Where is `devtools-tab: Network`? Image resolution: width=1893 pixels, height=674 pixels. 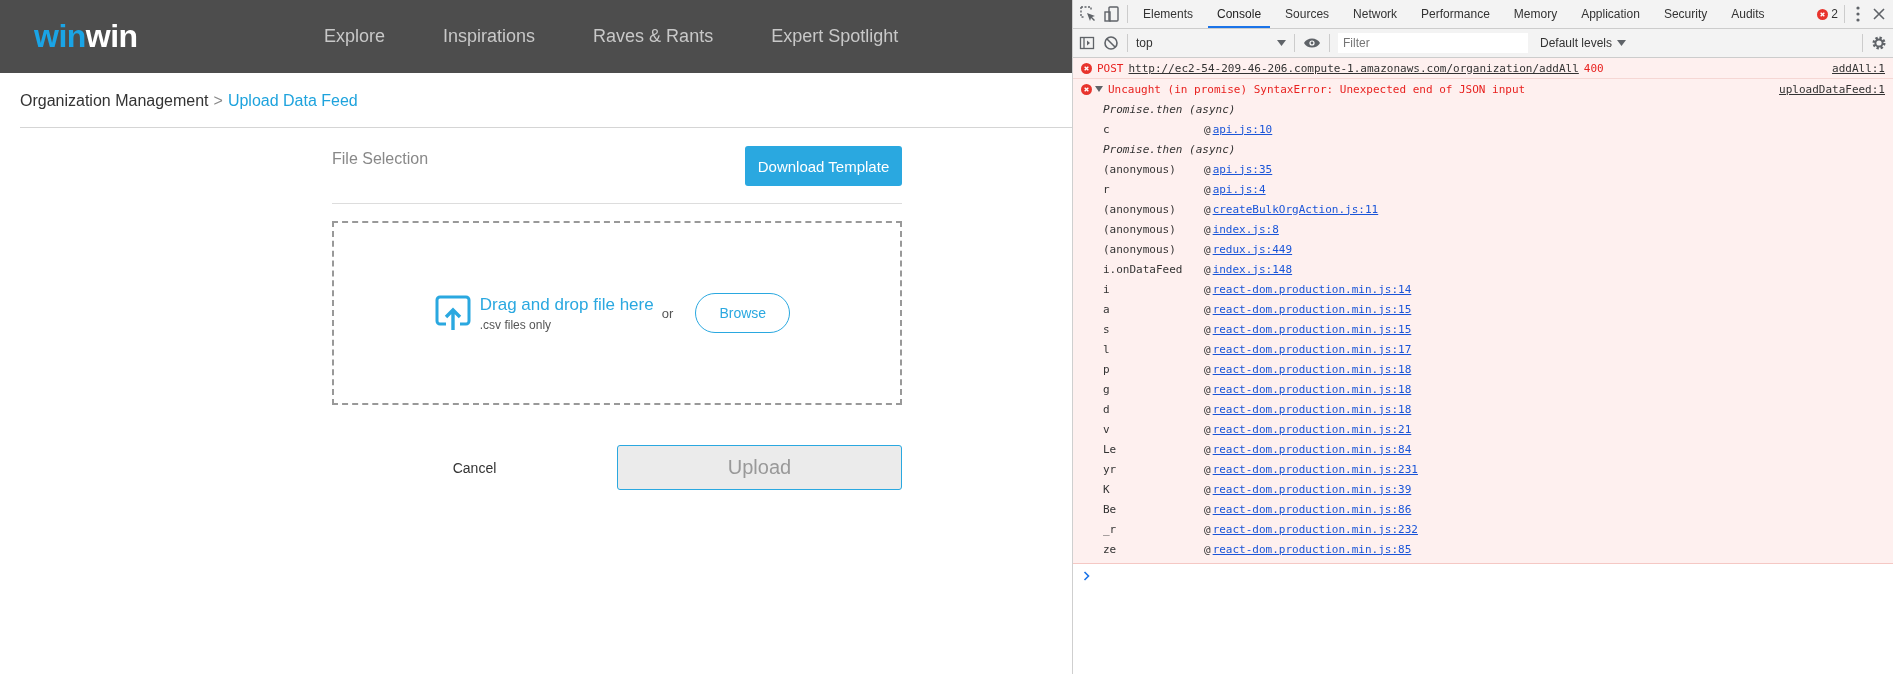
devtools-tab: Network is located at coordinates (1375, 14).